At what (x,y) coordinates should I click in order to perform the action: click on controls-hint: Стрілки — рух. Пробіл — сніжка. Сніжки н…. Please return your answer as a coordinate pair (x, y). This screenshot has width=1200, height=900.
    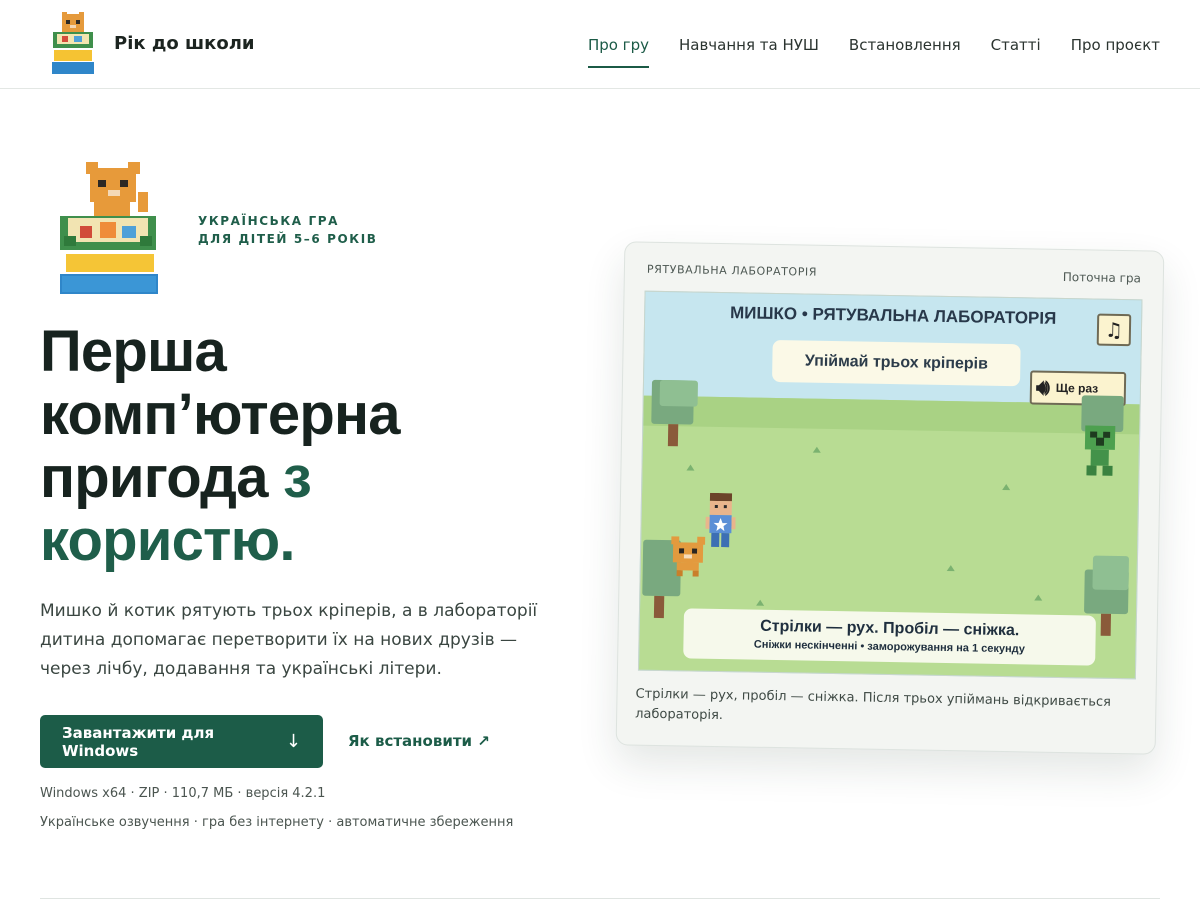
    Looking at the image, I should click on (889, 637).